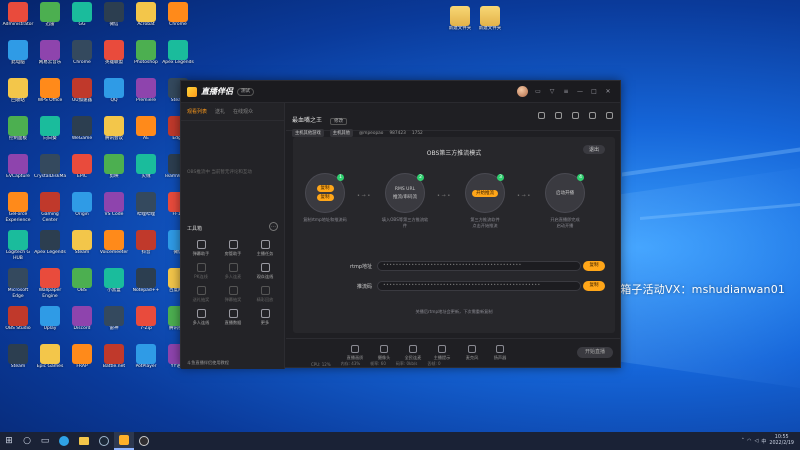  Describe the element at coordinates (146, 360) in the screenshot. I see `desktop-shortcut: PotPlayer` at that location.